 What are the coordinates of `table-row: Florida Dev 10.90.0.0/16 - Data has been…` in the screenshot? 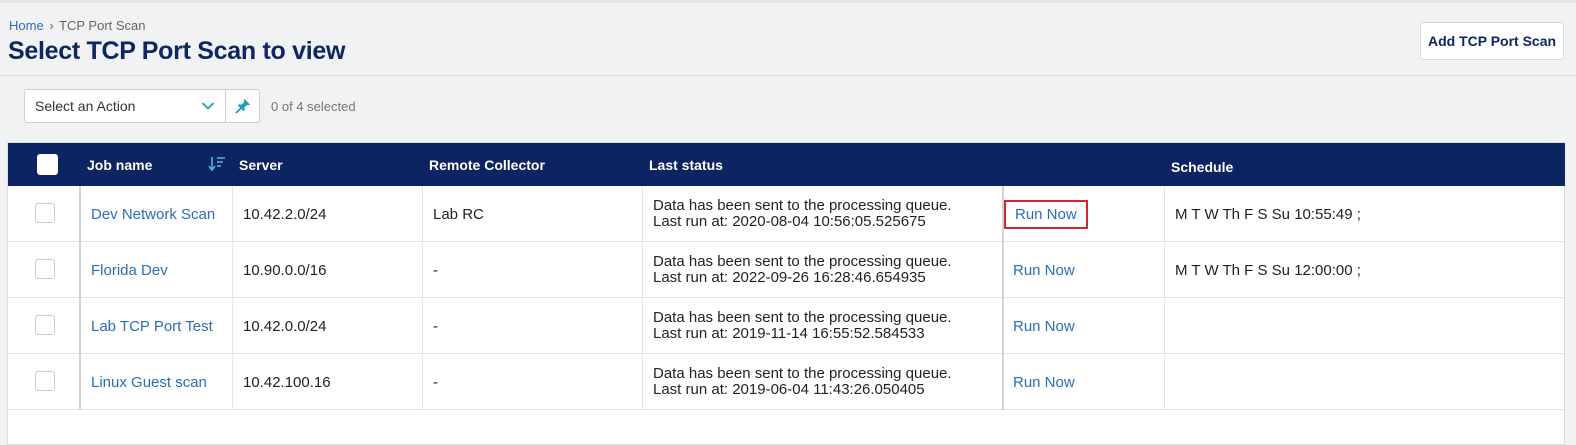 It's located at (786, 270).